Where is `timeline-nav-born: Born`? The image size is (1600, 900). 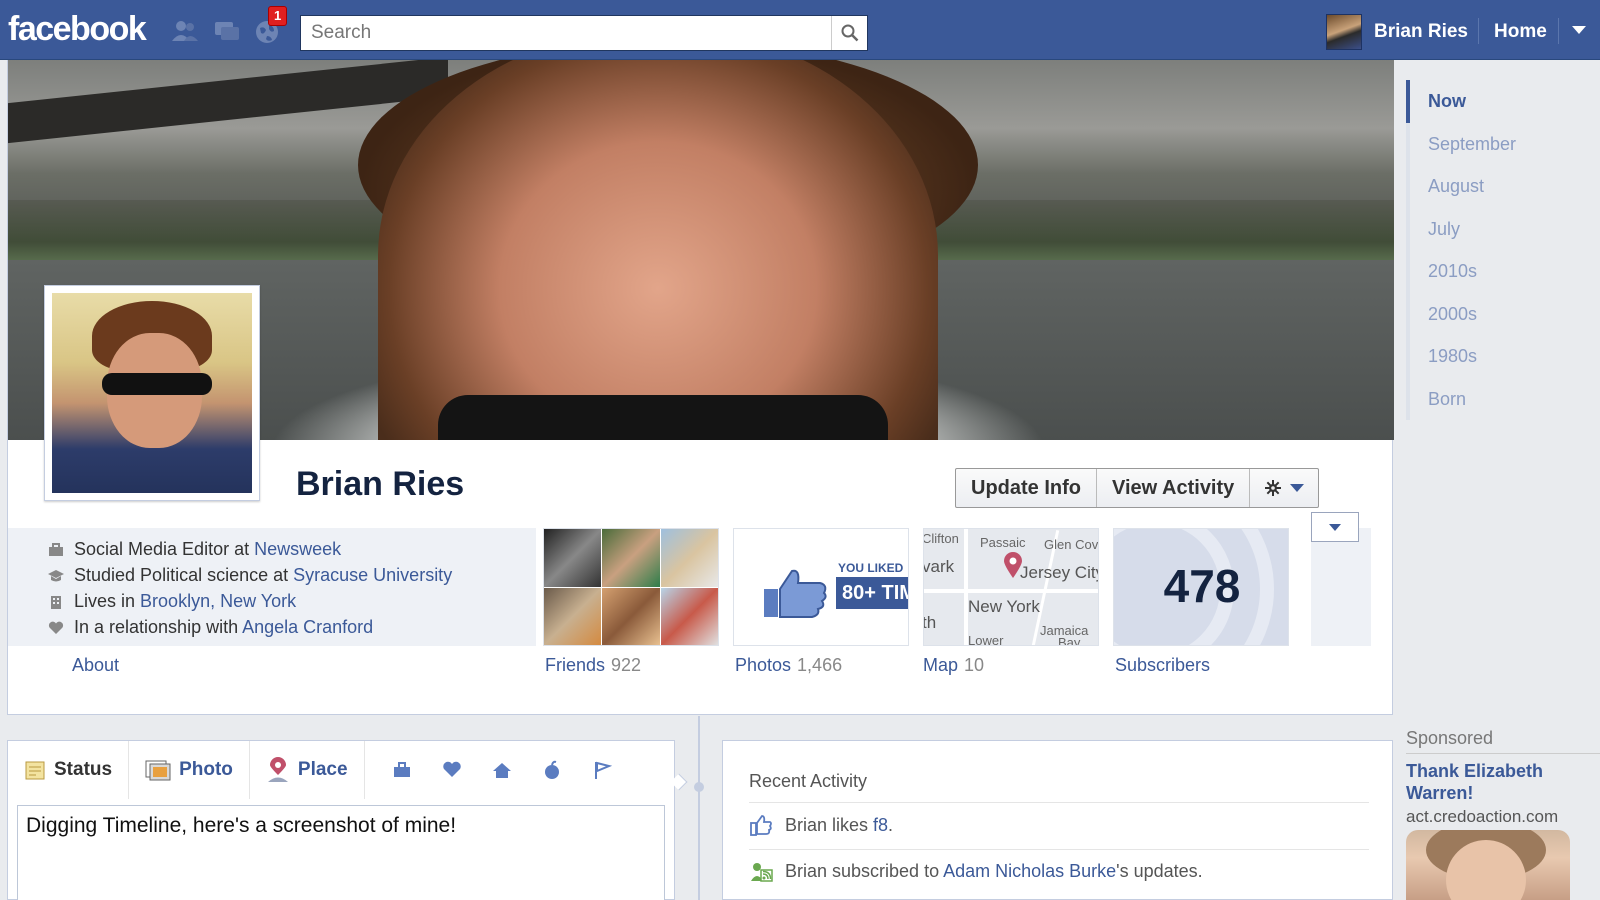
timeline-nav-born: Born is located at coordinates (1503, 398).